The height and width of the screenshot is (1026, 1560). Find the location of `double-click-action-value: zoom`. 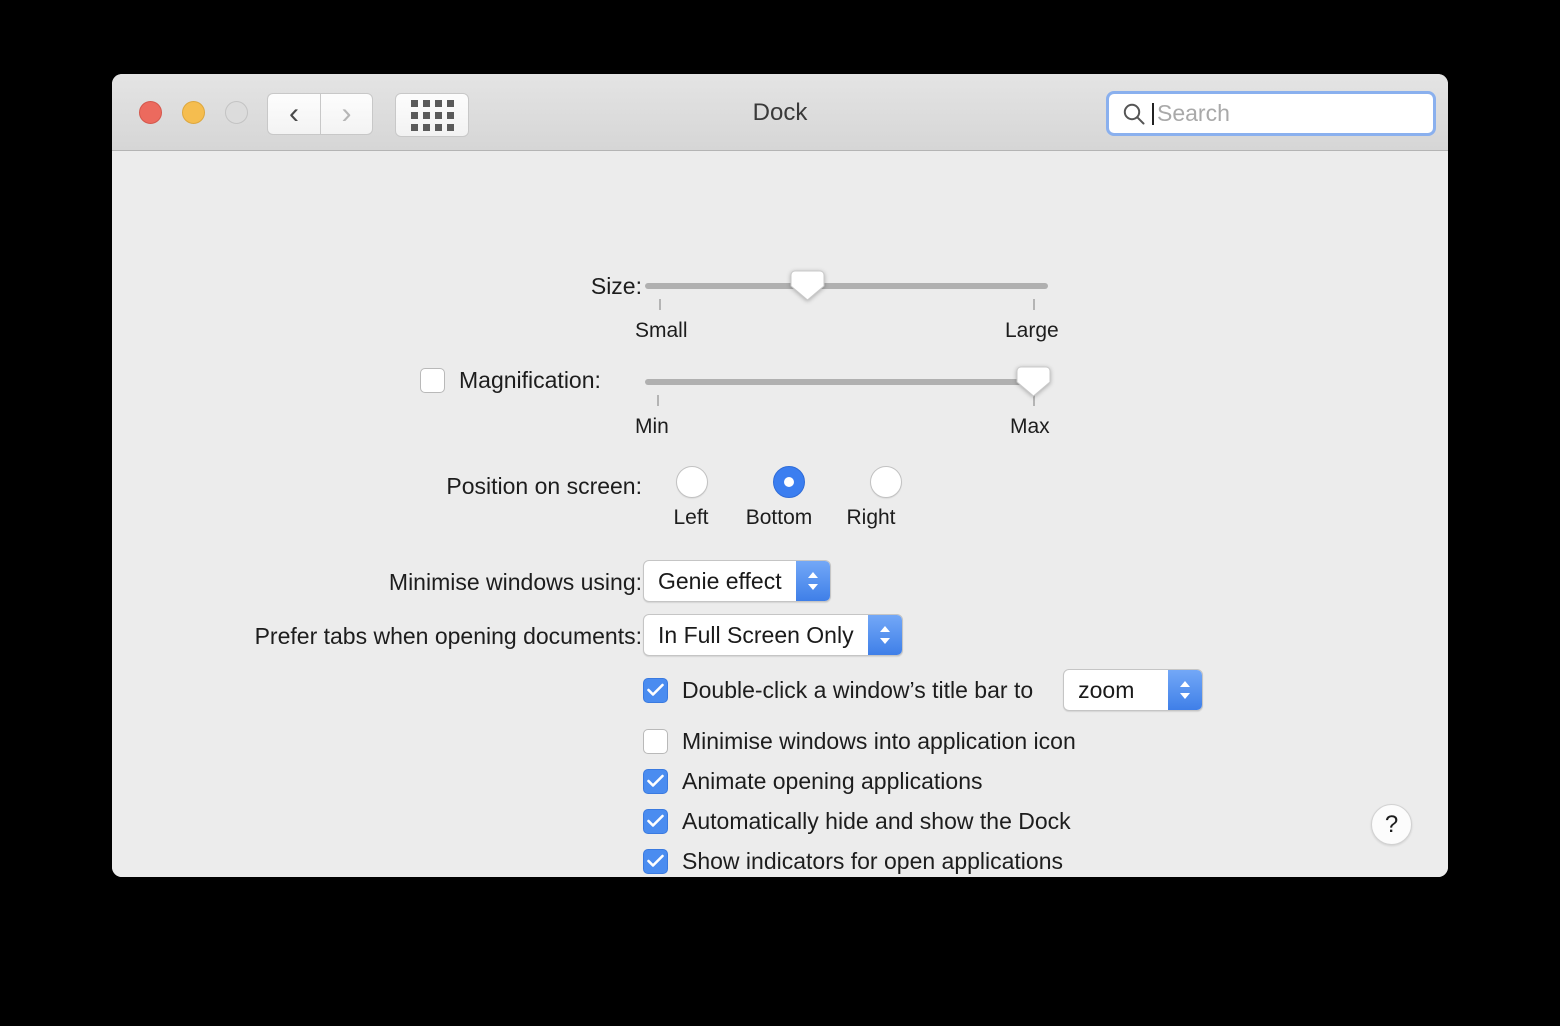

double-click-action-value: zoom is located at coordinates (1106, 689).